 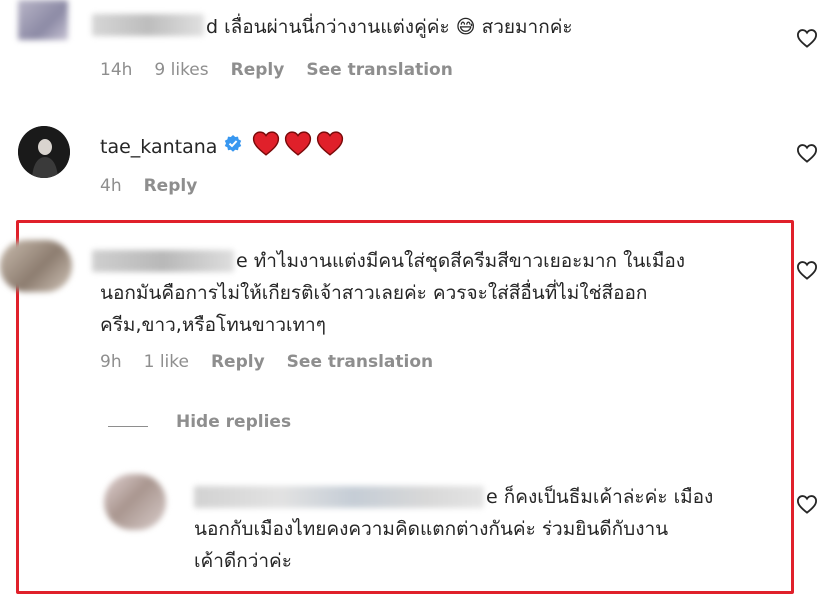 I want to click on comment-meta: 4h Reply, so click(x=148, y=186).